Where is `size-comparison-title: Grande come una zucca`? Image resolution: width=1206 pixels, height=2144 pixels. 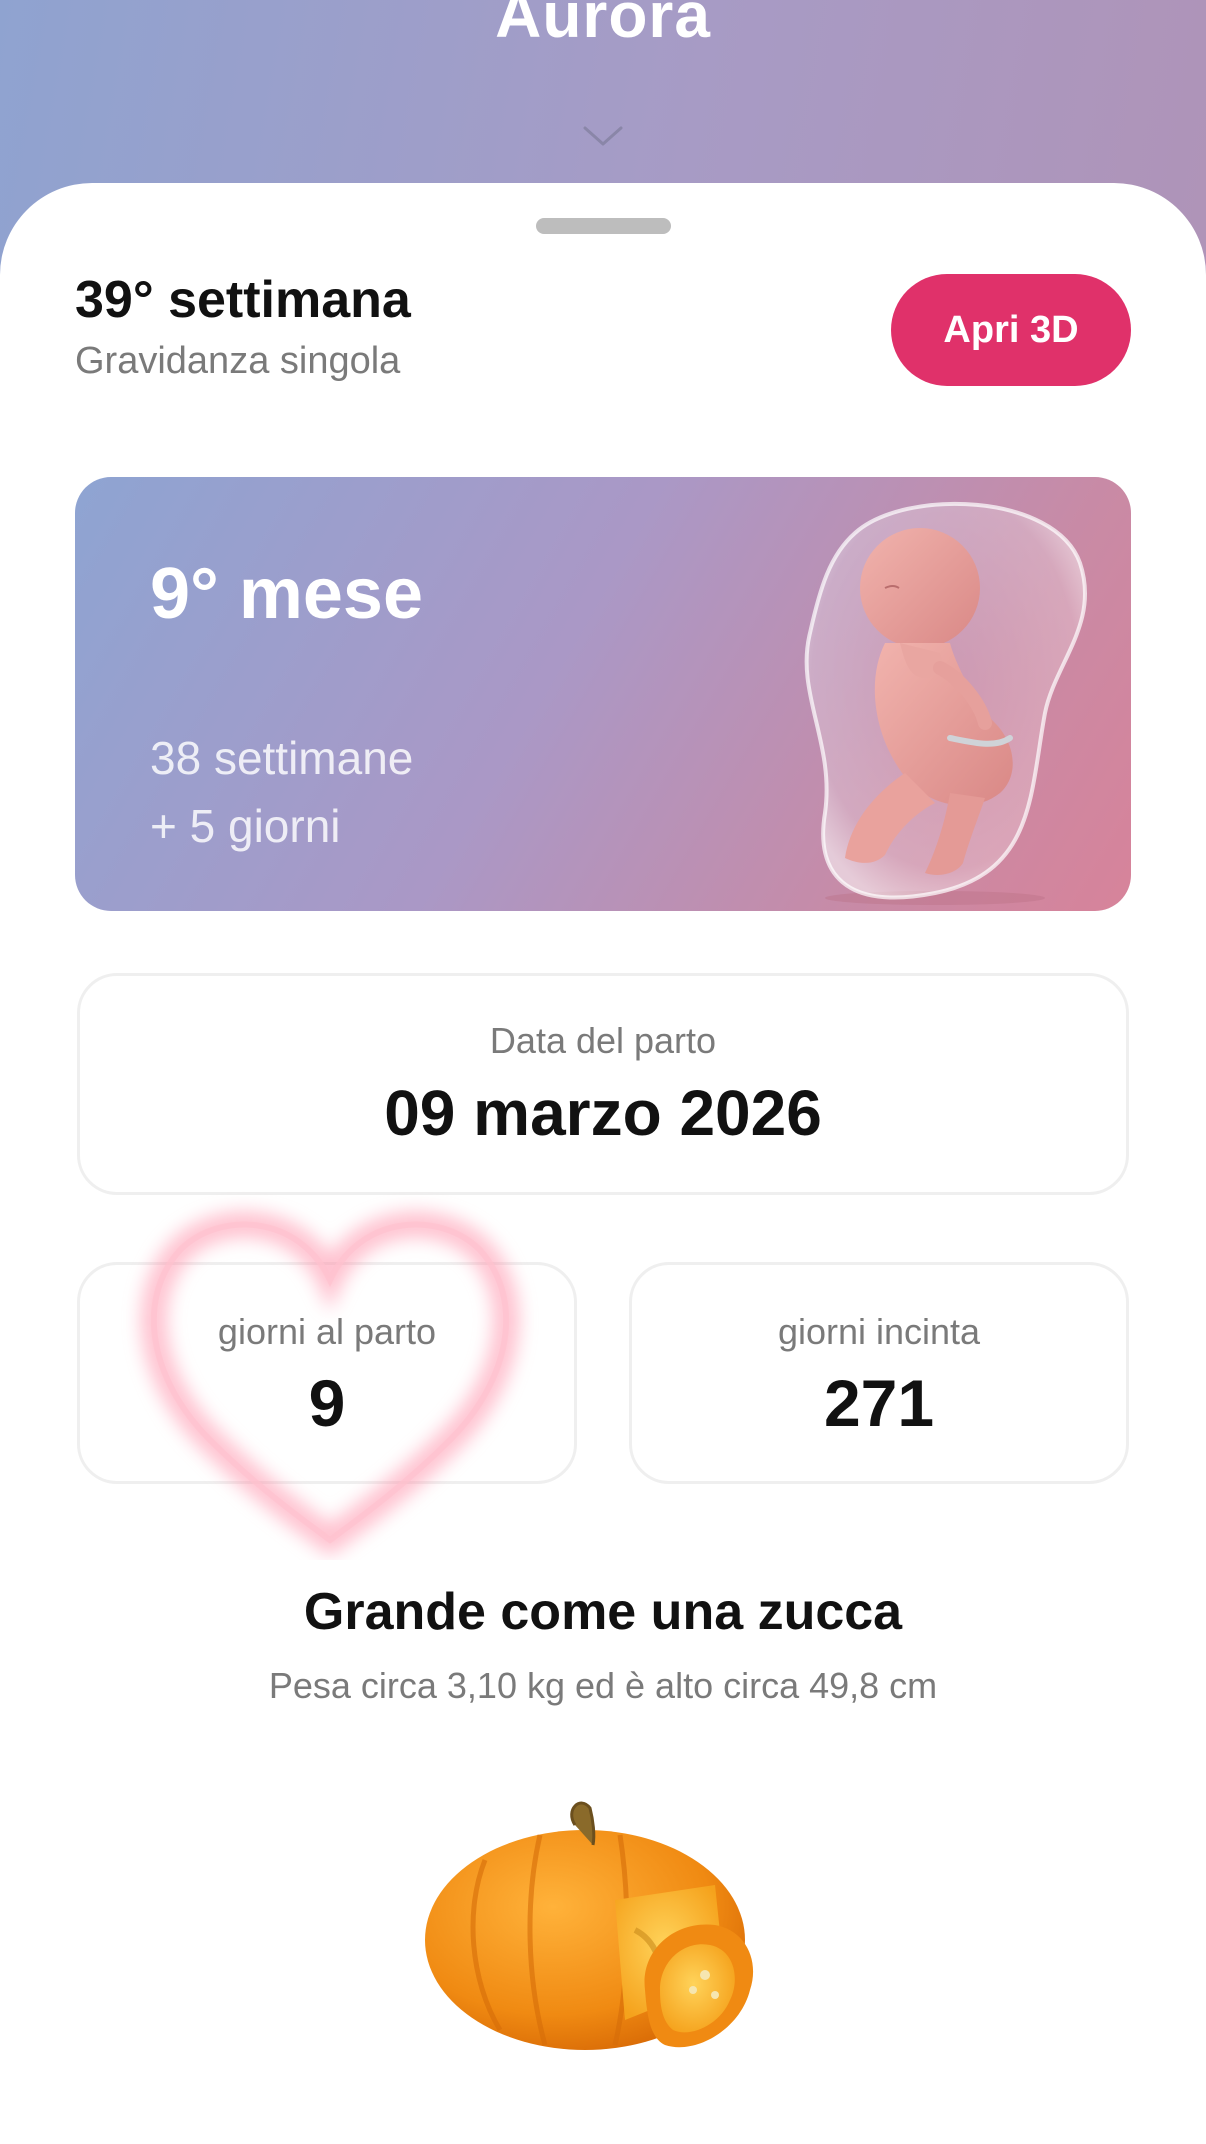
size-comparison-title: Grande come una zucca is located at coordinates (603, 1612).